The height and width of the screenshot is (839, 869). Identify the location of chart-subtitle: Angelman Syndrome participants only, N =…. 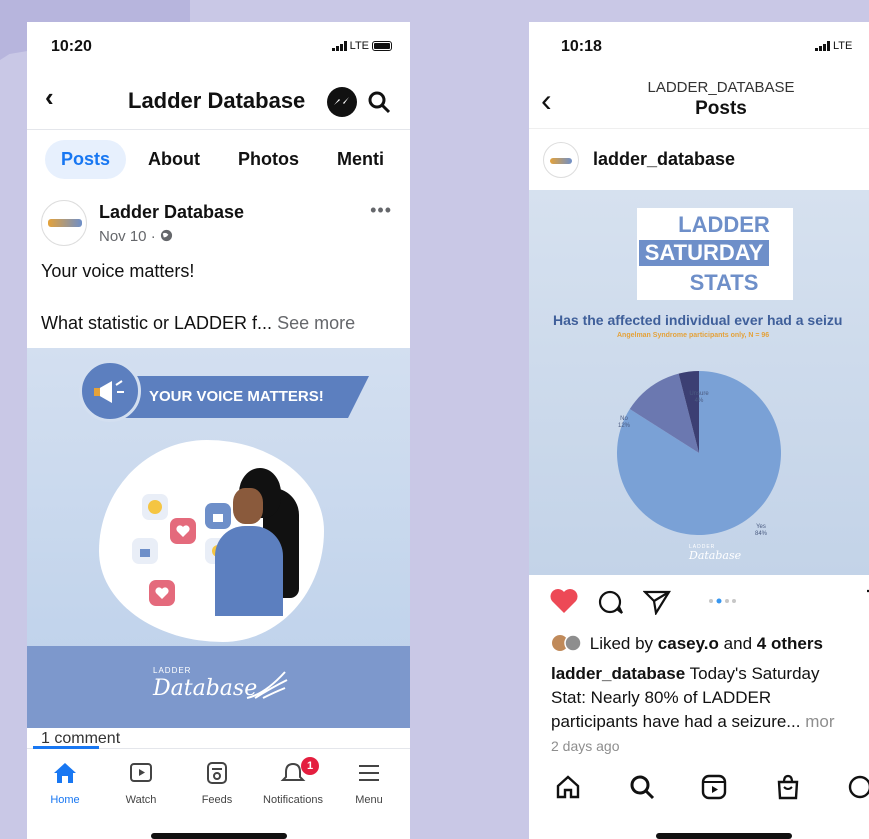
(693, 335).